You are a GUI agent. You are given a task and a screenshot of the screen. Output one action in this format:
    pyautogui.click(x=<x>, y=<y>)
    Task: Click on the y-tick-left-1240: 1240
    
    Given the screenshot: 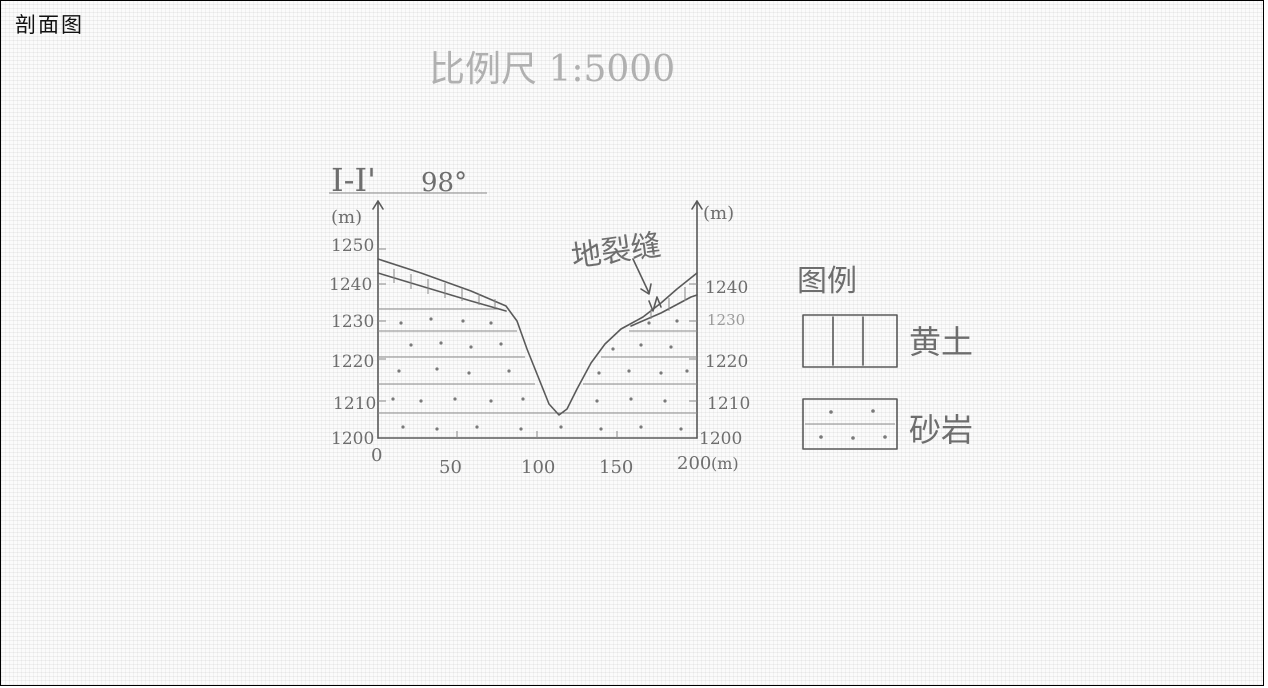 What is the action you would take?
    pyautogui.click(x=350, y=285)
    